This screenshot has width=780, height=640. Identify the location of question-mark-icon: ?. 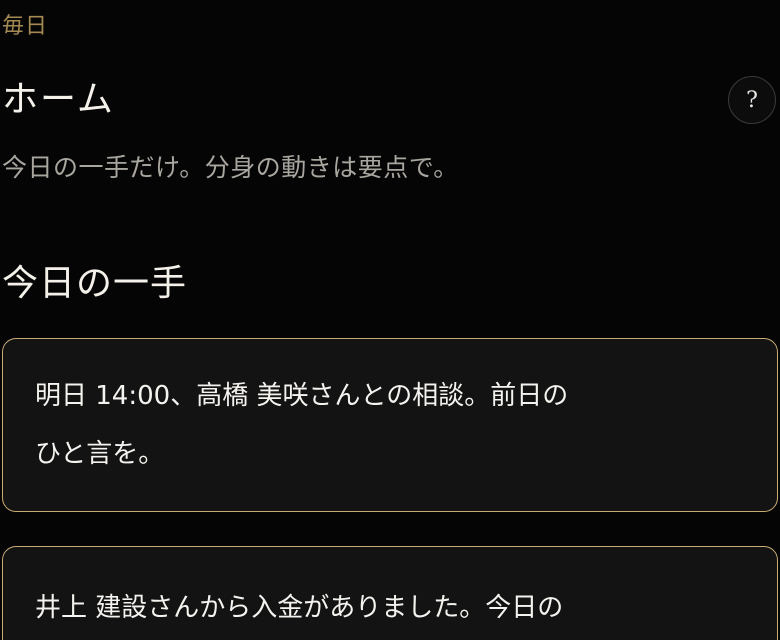
(752, 100).